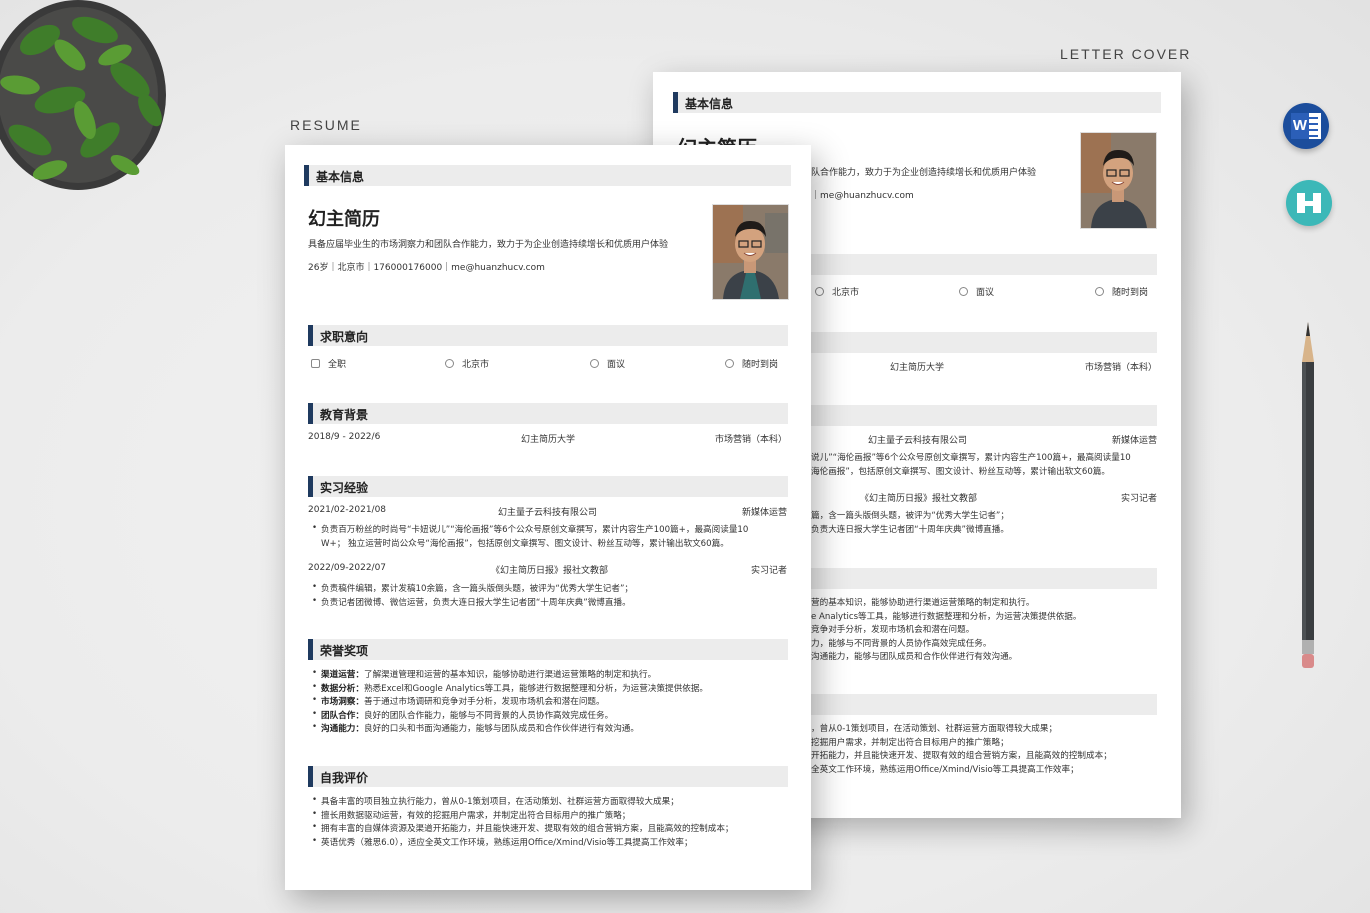 The height and width of the screenshot is (913, 1370). I want to click on section-title: 荣誉奖项, so click(344, 651).